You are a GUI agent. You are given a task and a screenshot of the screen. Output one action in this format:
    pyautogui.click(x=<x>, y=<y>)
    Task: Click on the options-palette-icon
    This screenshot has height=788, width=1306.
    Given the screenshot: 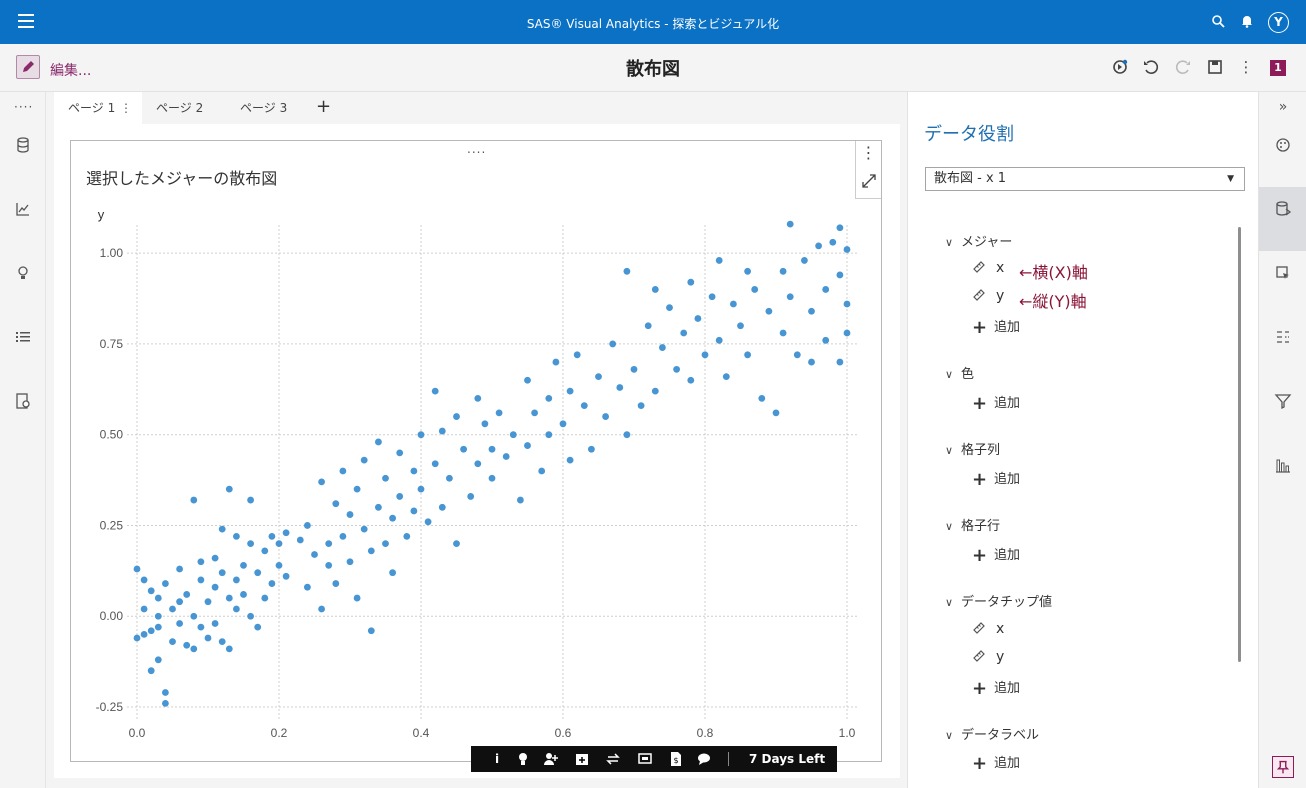 What is the action you would take?
    pyautogui.click(x=1283, y=145)
    